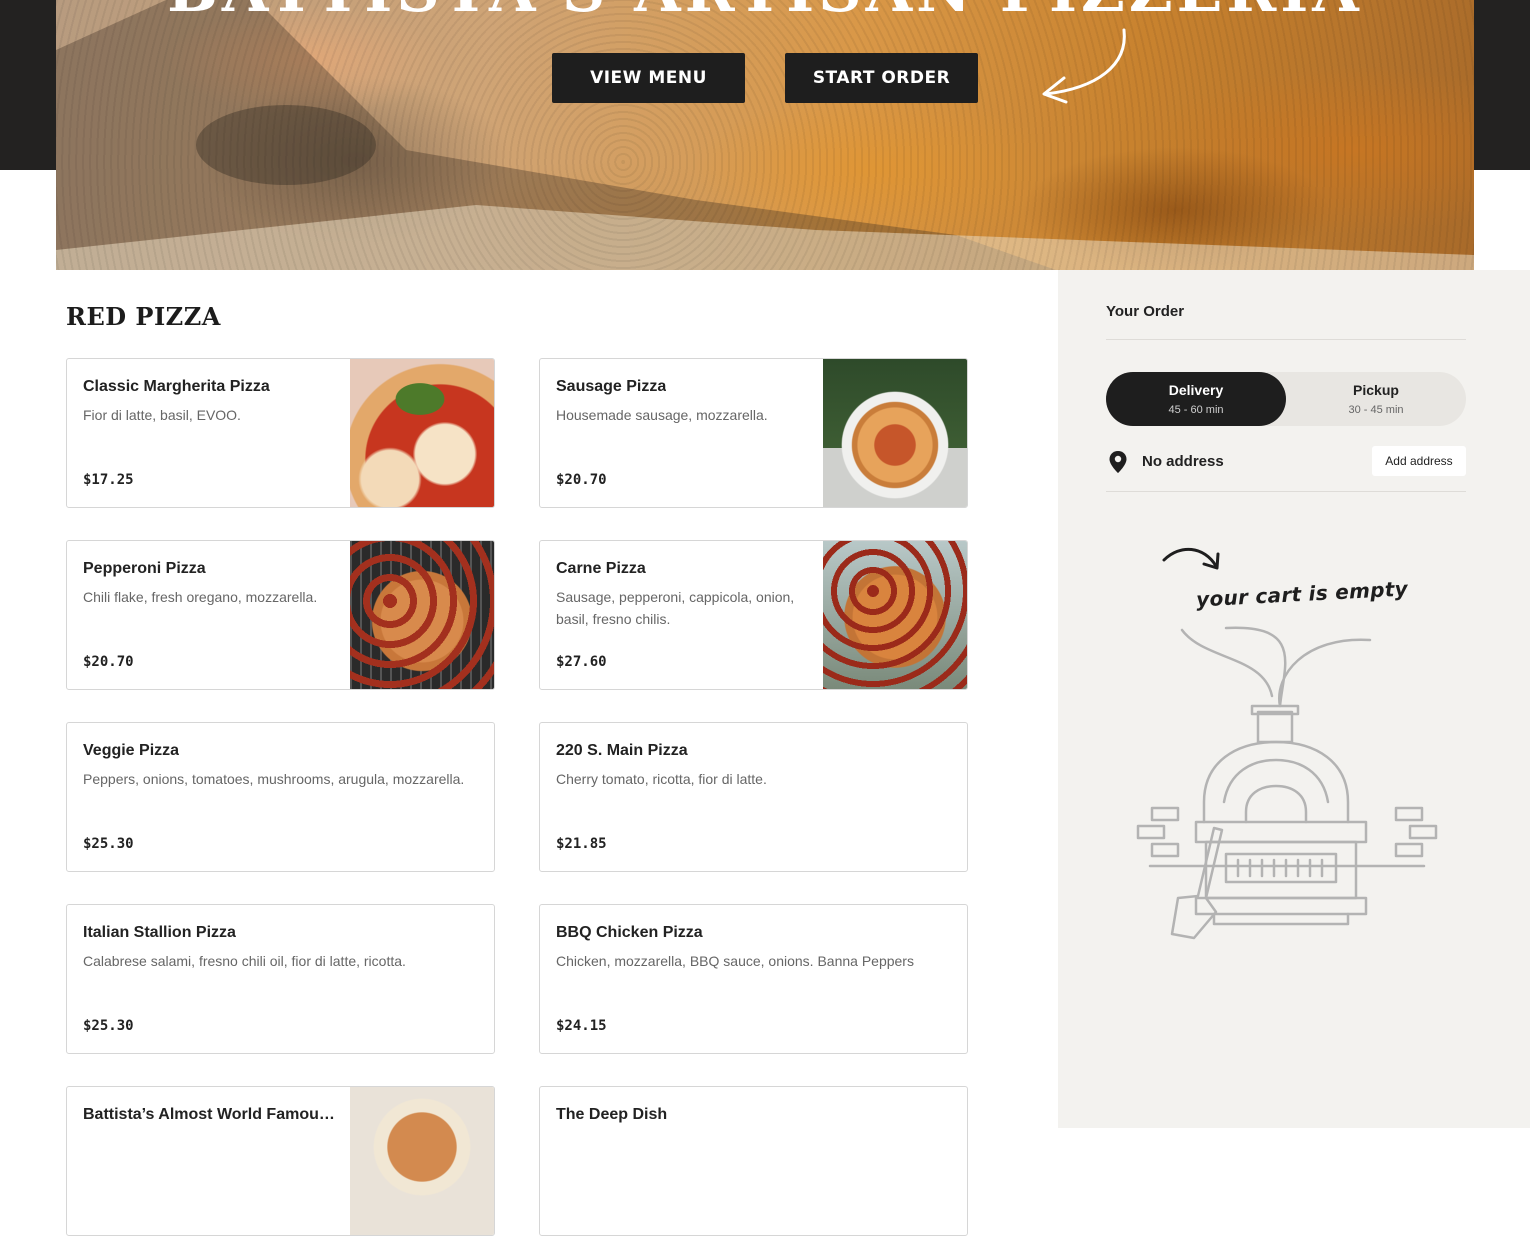 Image resolution: width=1530 pixels, height=1236 pixels. Describe the element at coordinates (765, 13) in the screenshot. I see `hero-title: BATTISTA'S ARTISAN PIZZERIA` at that location.